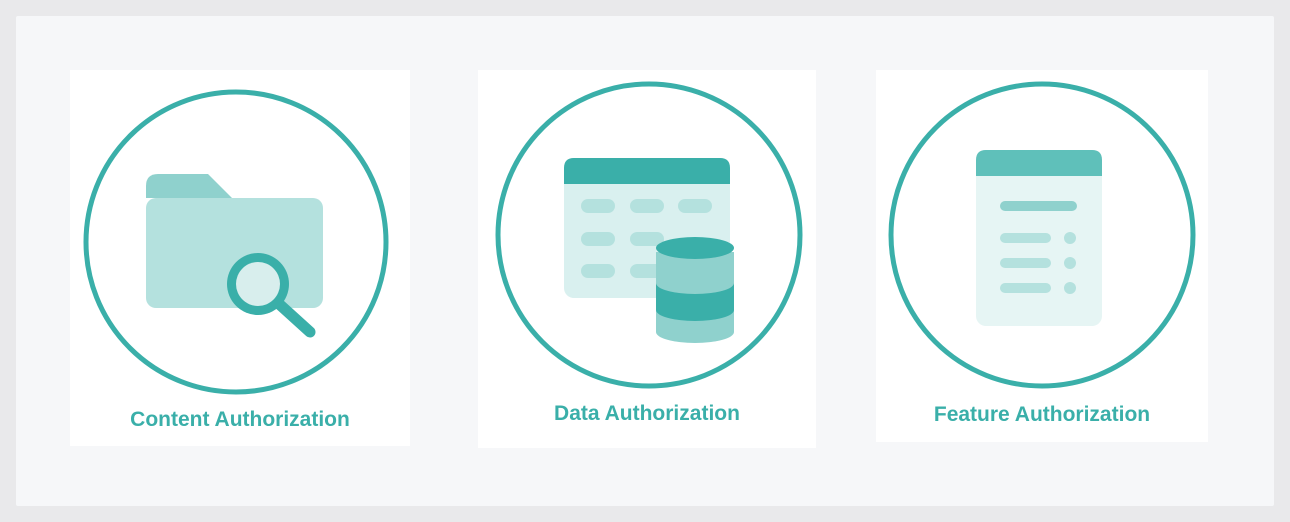 The image size is (1290, 522). Describe the element at coordinates (234, 256) in the screenshot. I see `folder-search-icon` at that location.